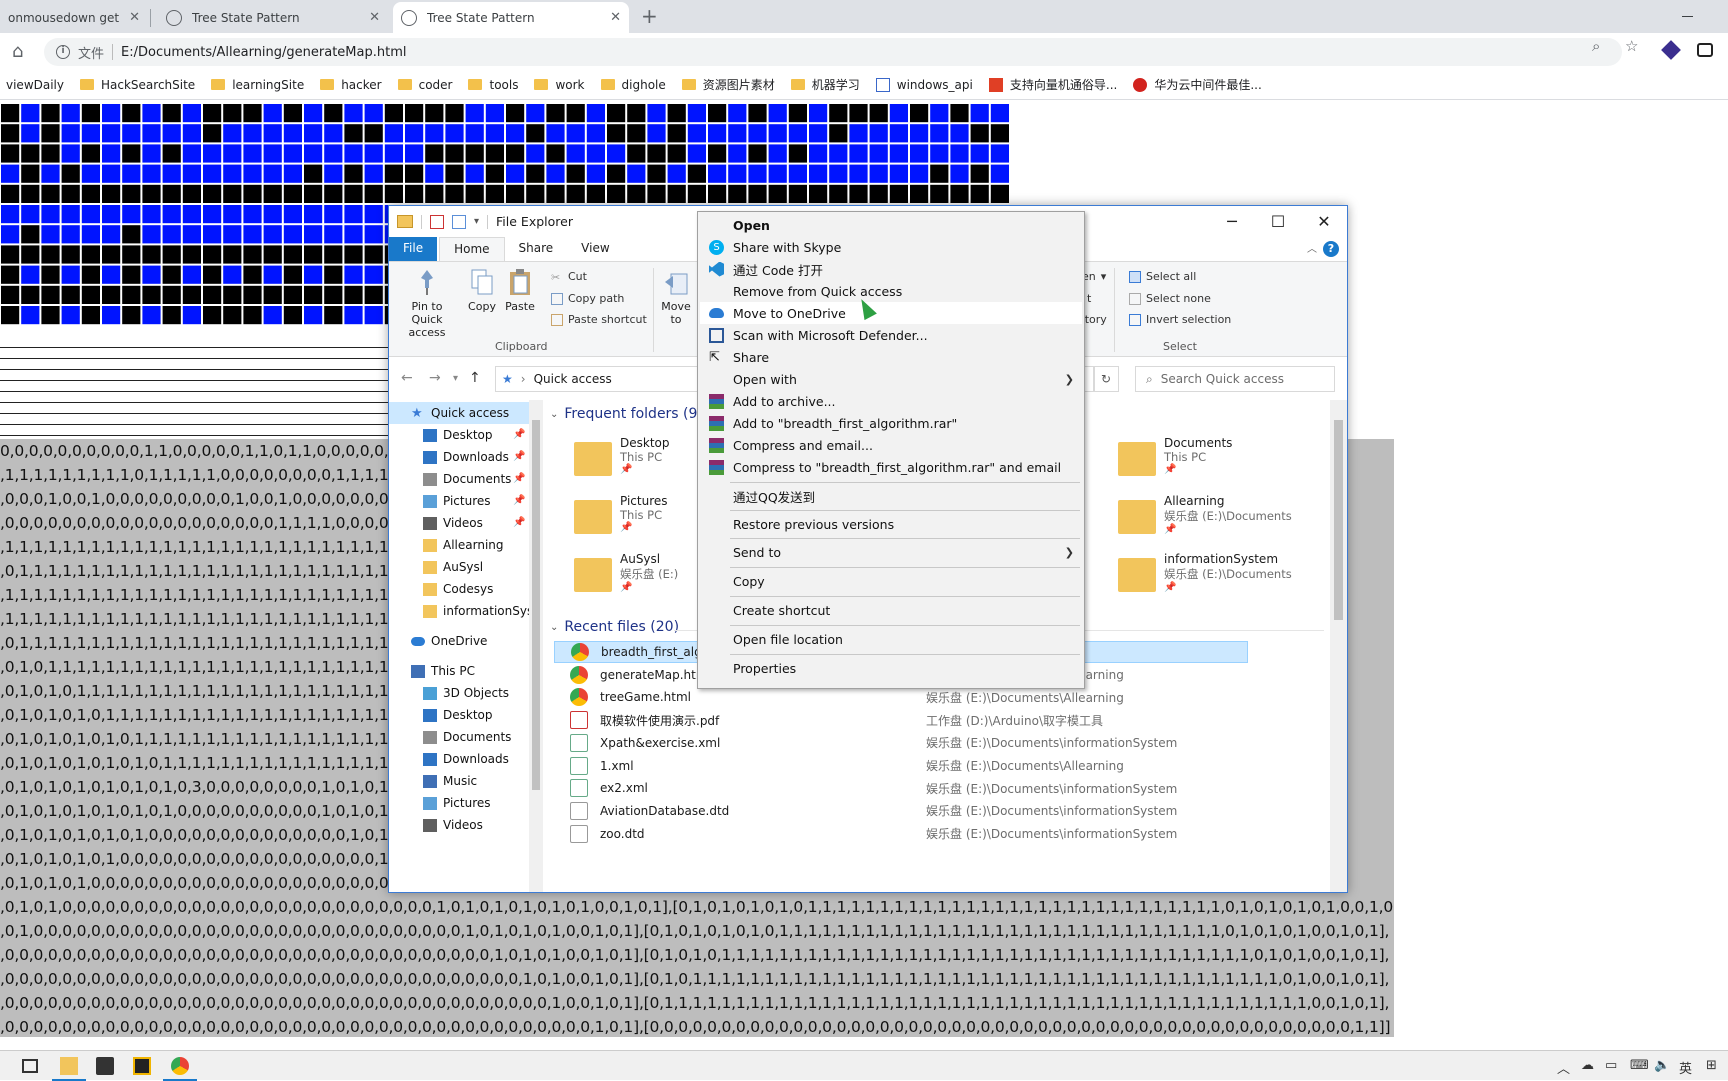 This screenshot has width=1728, height=1081. I want to click on qat-dropdown-icon: ▾, so click(476, 221).